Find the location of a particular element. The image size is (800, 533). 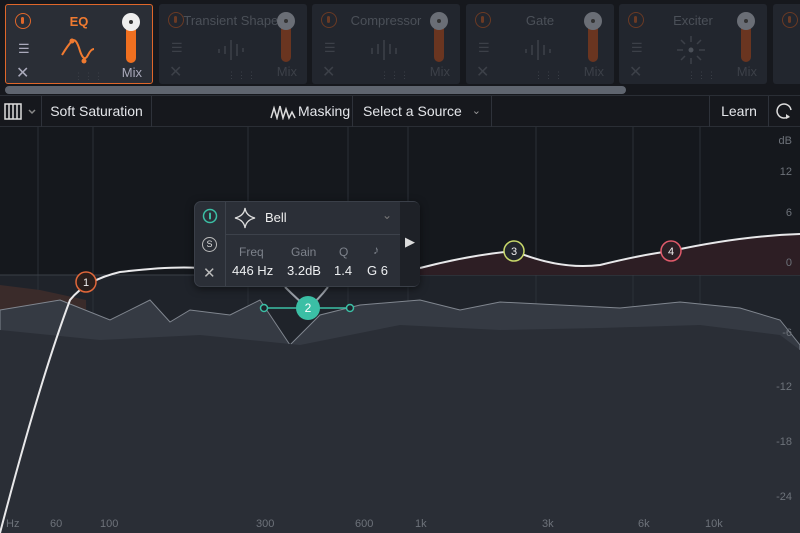

svg-text: 1 is located at coordinates (86, 283).